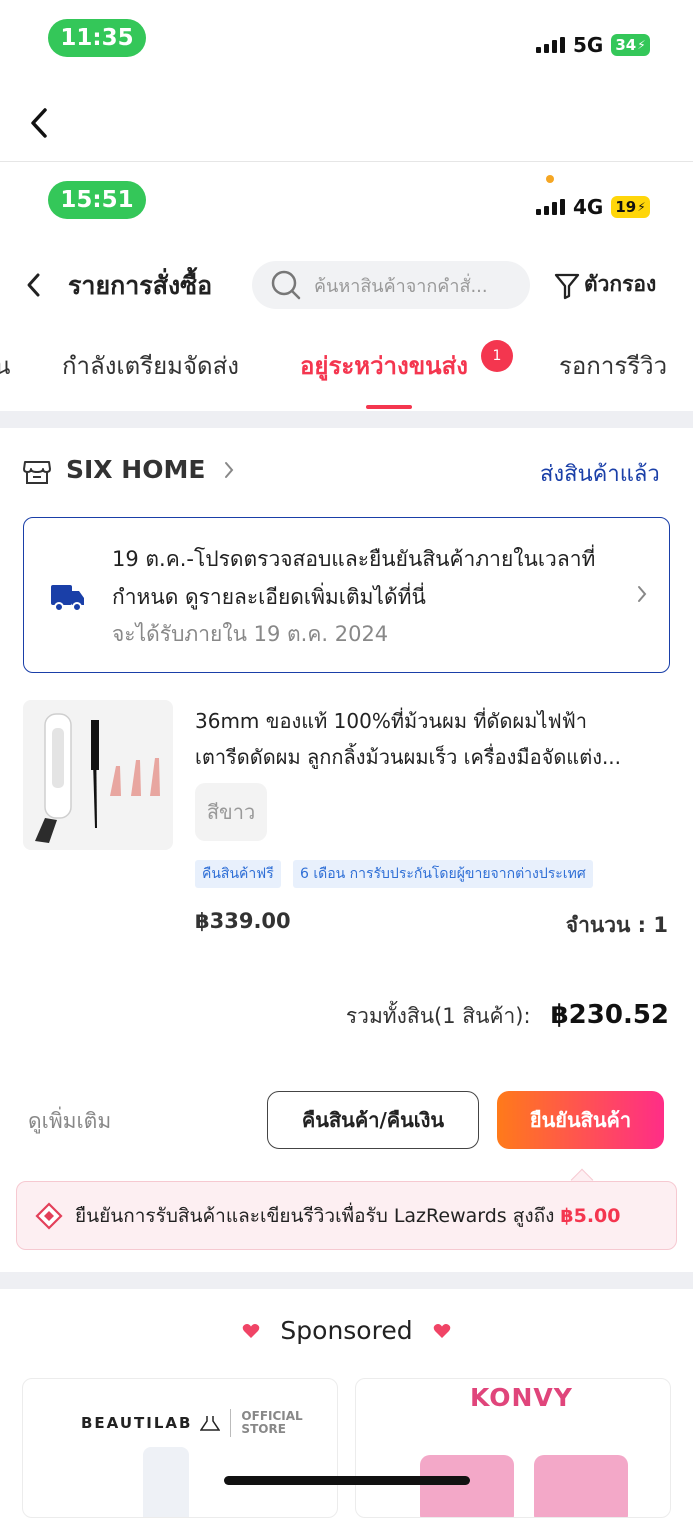  I want to click on shop-link: SIX HOME, so click(150, 469).